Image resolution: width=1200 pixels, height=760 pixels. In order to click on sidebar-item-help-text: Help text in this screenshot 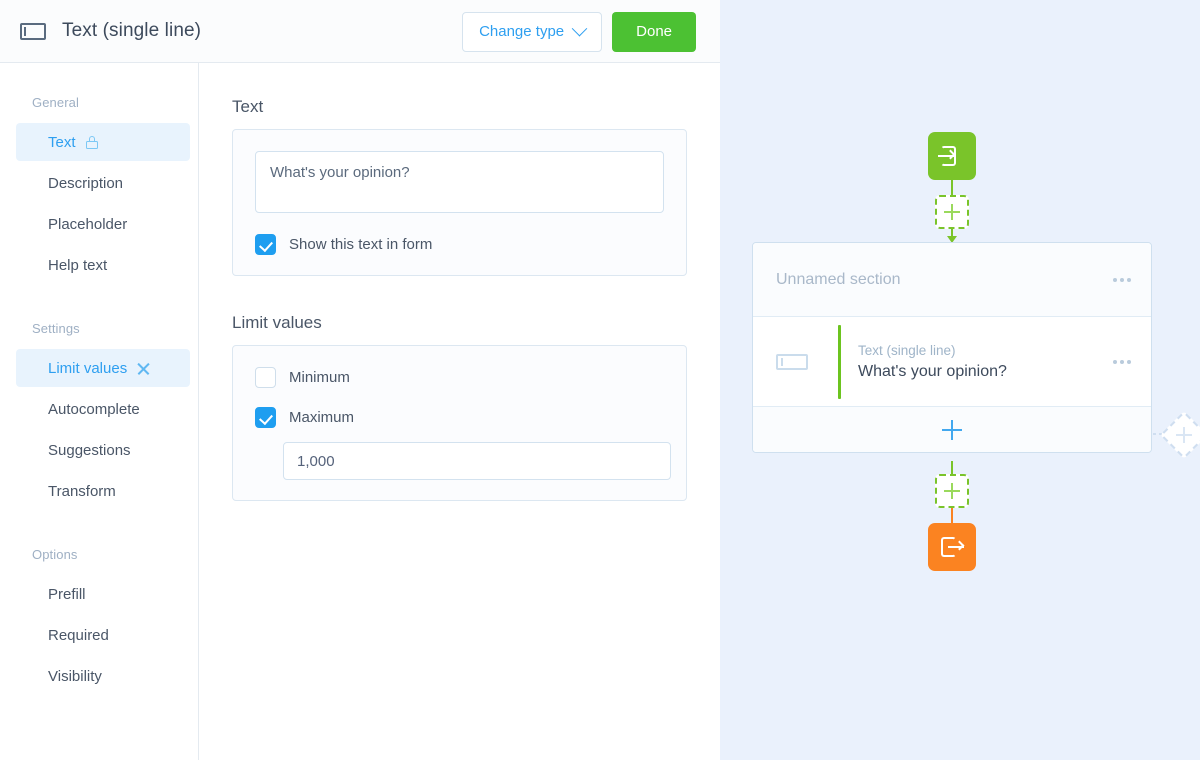, I will do `click(103, 265)`.